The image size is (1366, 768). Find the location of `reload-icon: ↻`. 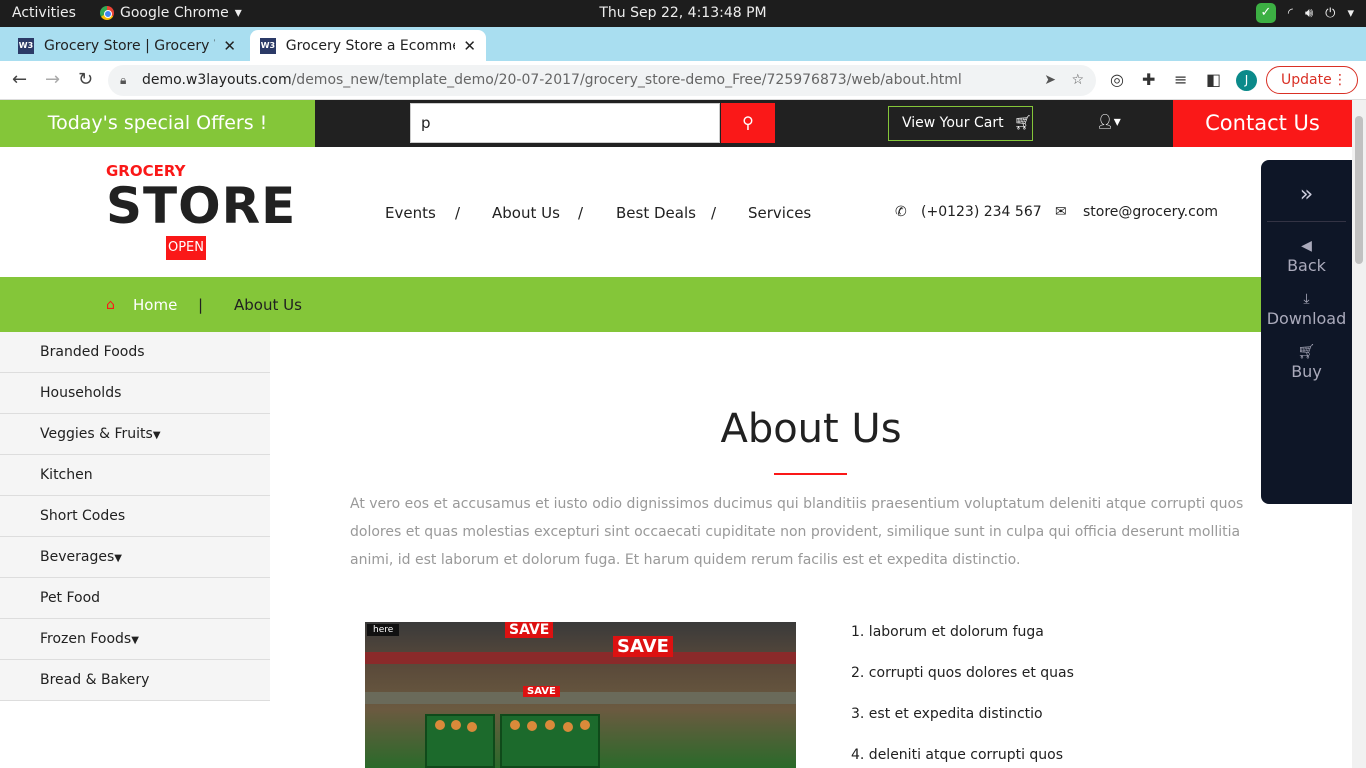

reload-icon: ↻ is located at coordinates (85, 79).